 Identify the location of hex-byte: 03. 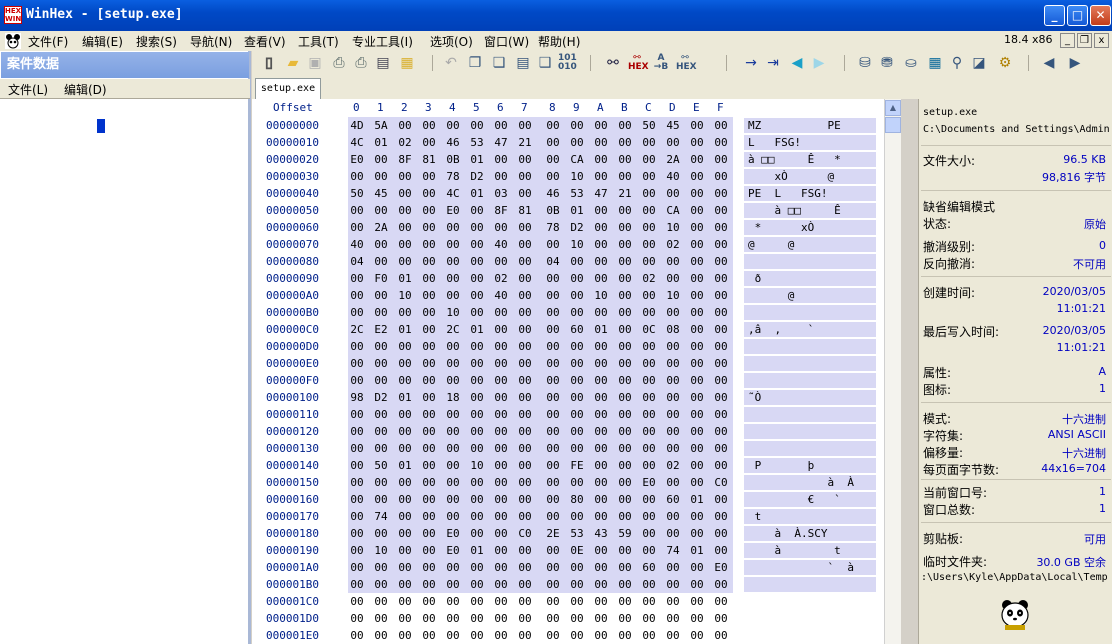
(501, 193).